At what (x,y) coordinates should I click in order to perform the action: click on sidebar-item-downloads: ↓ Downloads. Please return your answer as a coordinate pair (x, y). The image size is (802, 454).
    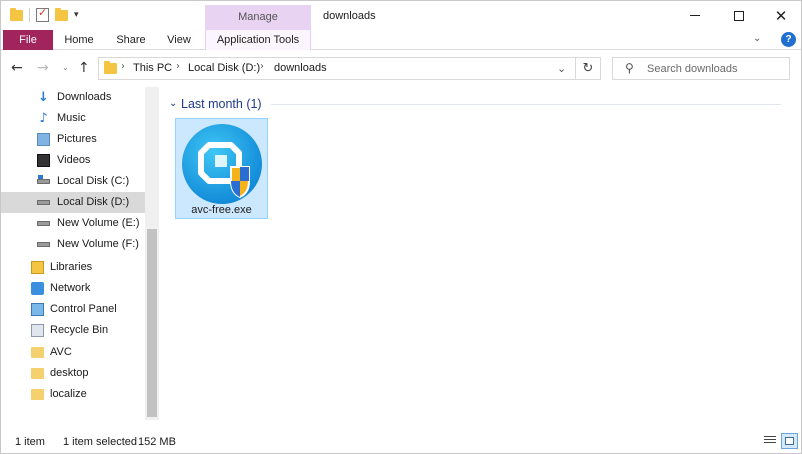
    Looking at the image, I should click on (73, 97).